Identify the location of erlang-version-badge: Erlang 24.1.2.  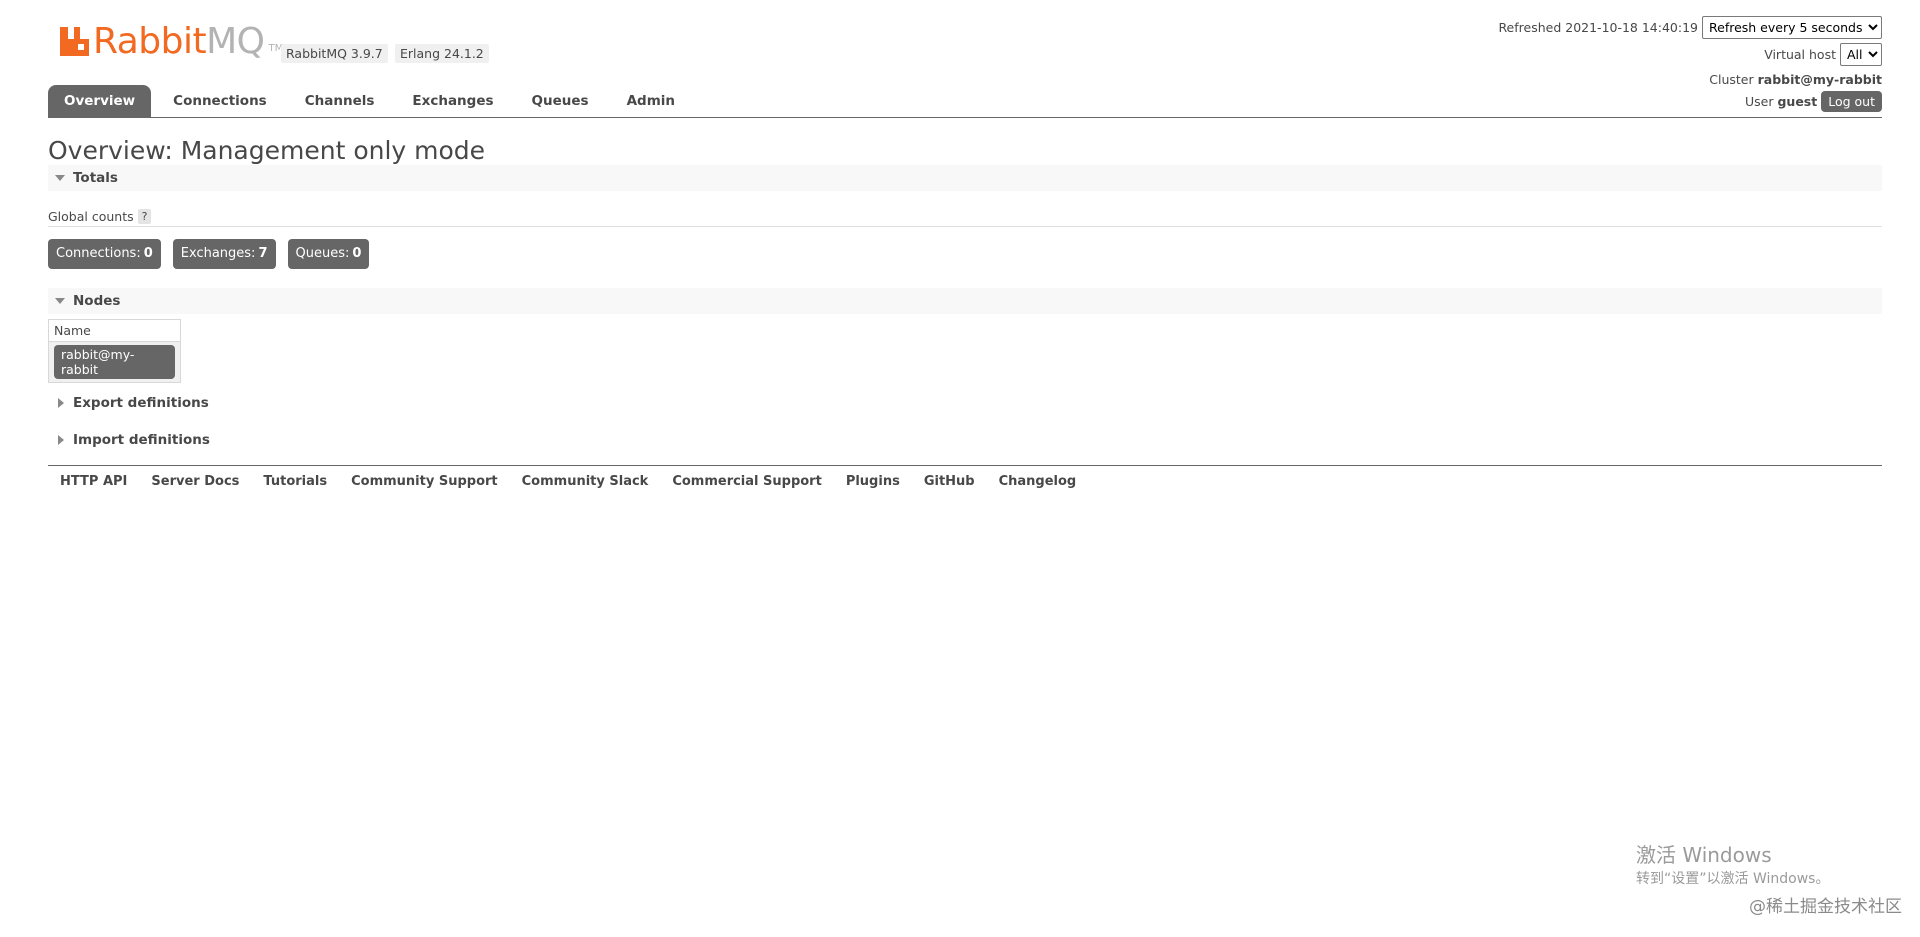
(442, 53).